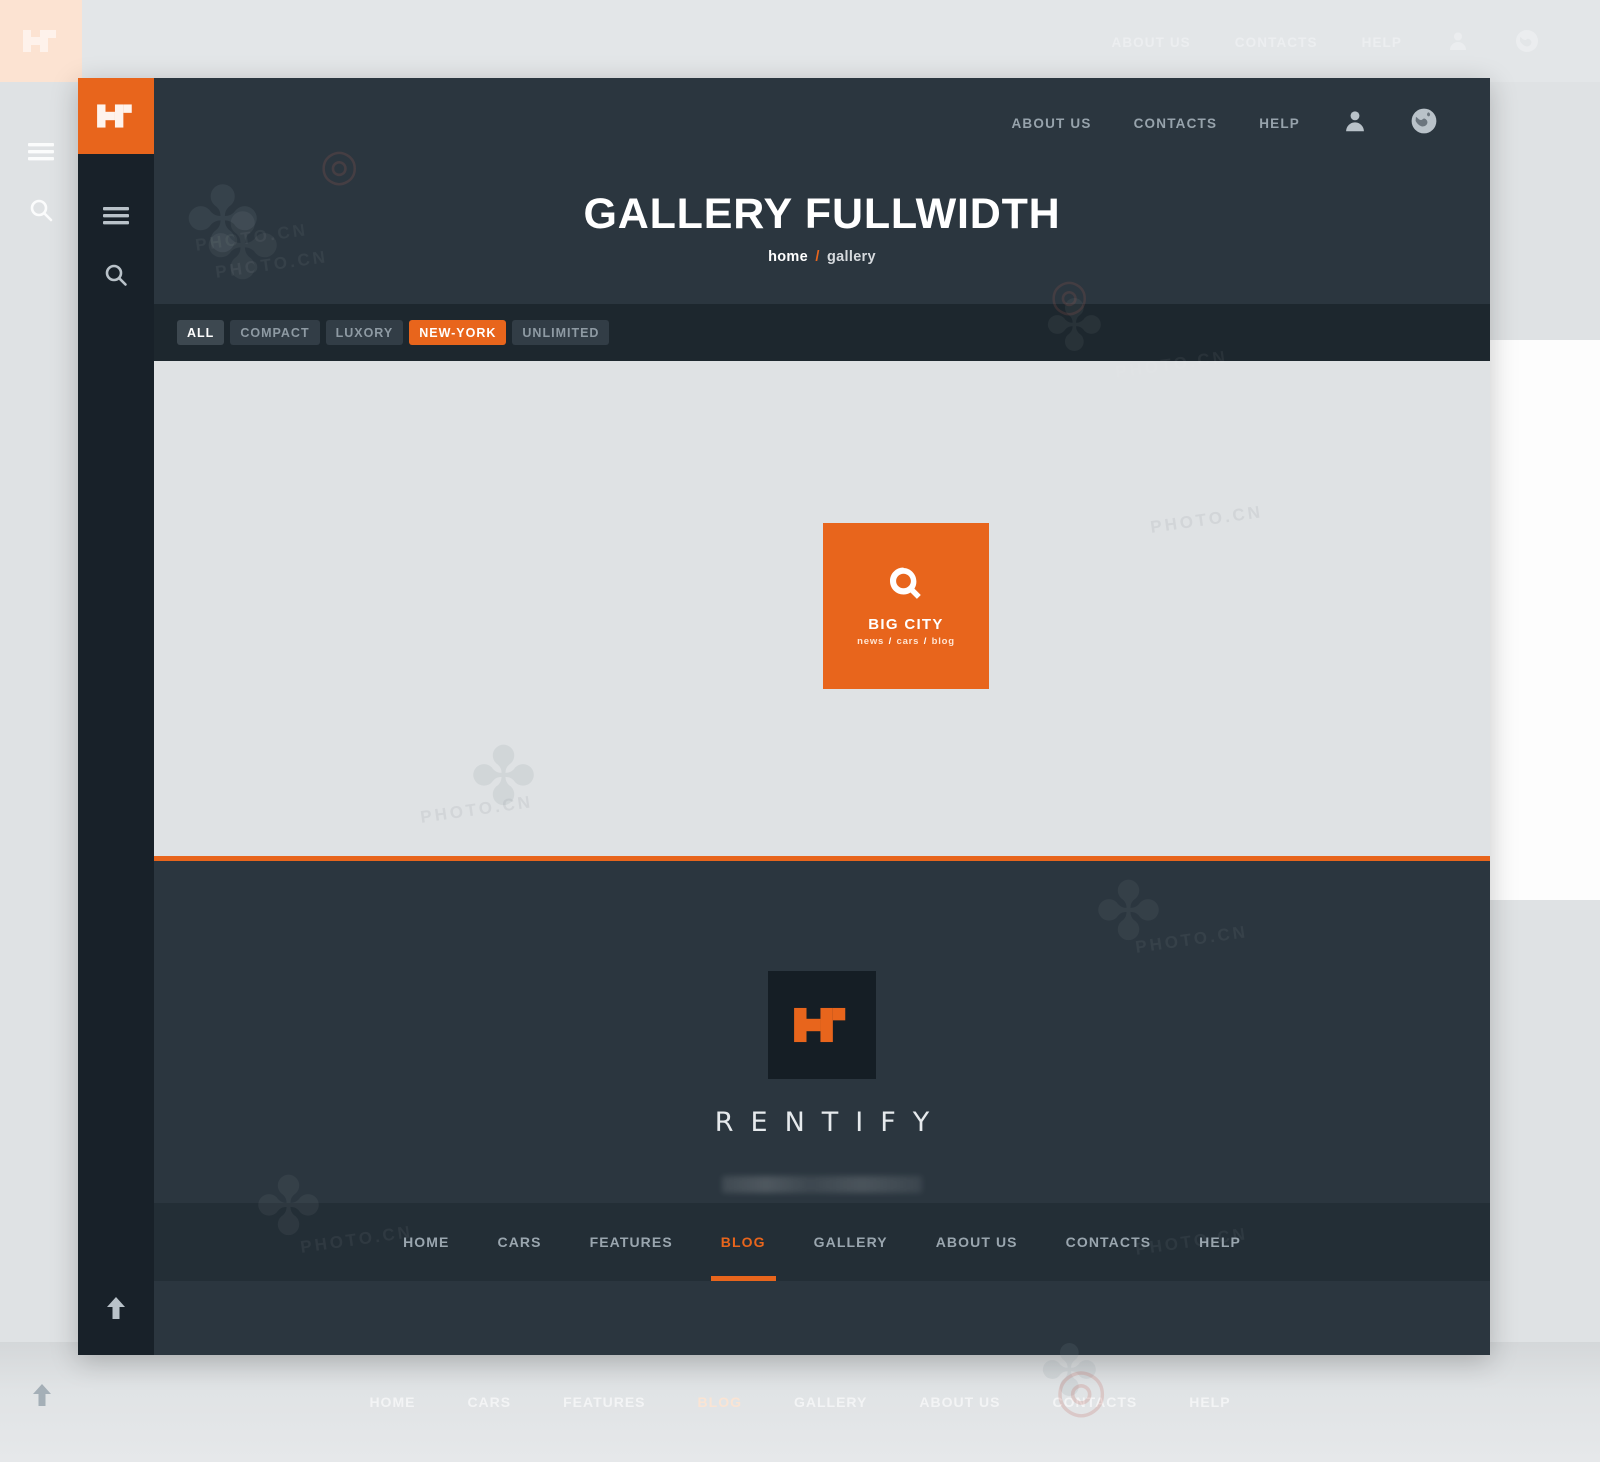 This screenshot has height=1462, width=1600. I want to click on botnav-item-gallery: GALLERY, so click(851, 1242).